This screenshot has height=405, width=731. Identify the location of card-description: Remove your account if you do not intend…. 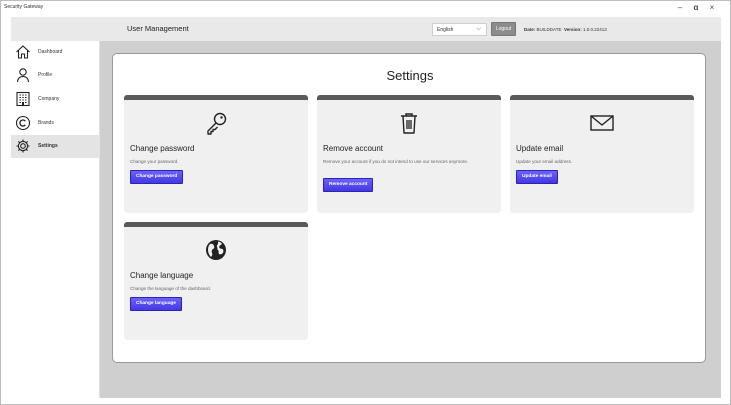
(396, 161).